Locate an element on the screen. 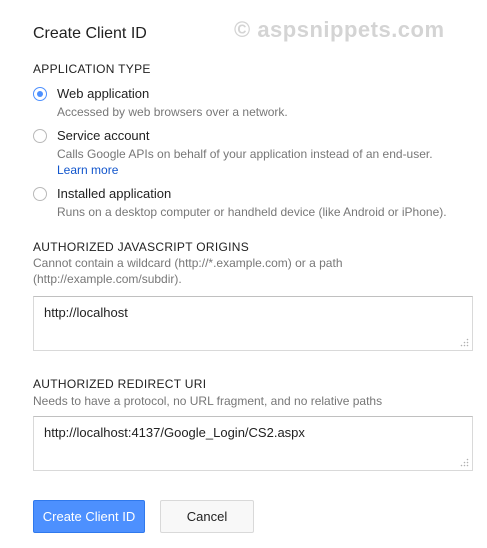 This screenshot has width=487, height=548. watermark: © aspsnippets.com is located at coordinates (339, 29).